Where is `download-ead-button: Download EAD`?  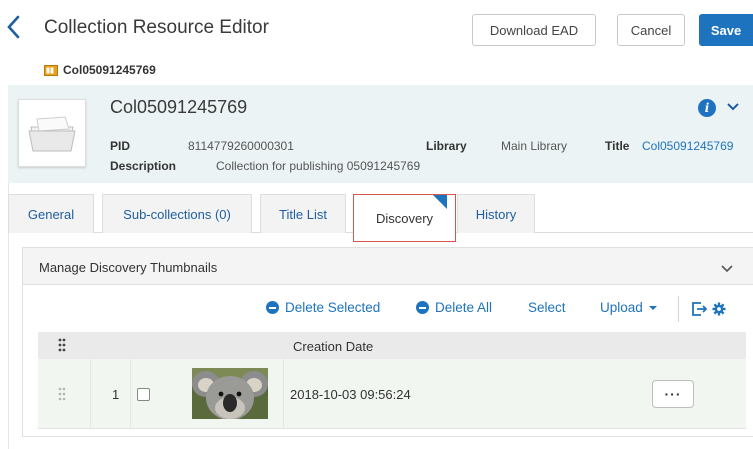 download-ead-button: Download EAD is located at coordinates (534, 30).